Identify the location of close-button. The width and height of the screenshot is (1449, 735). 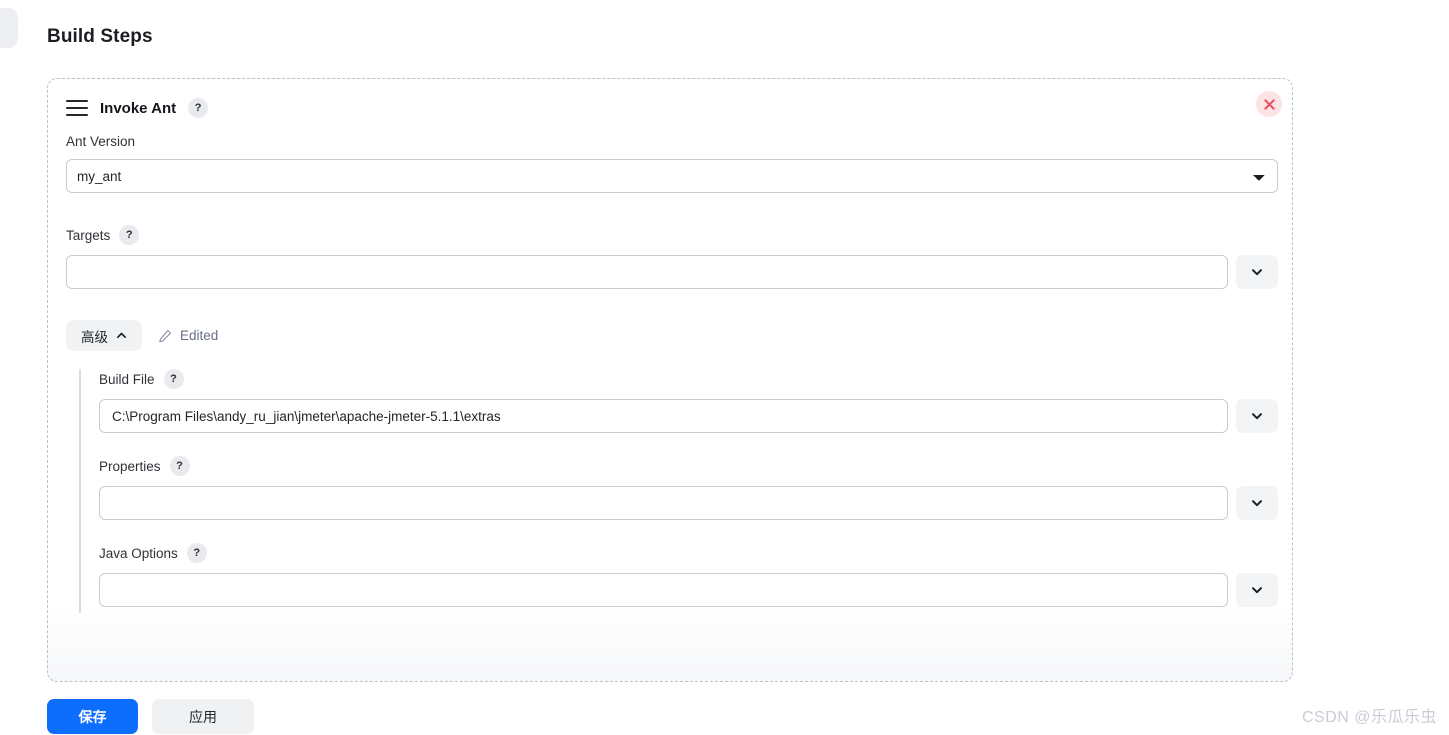
(1269, 104).